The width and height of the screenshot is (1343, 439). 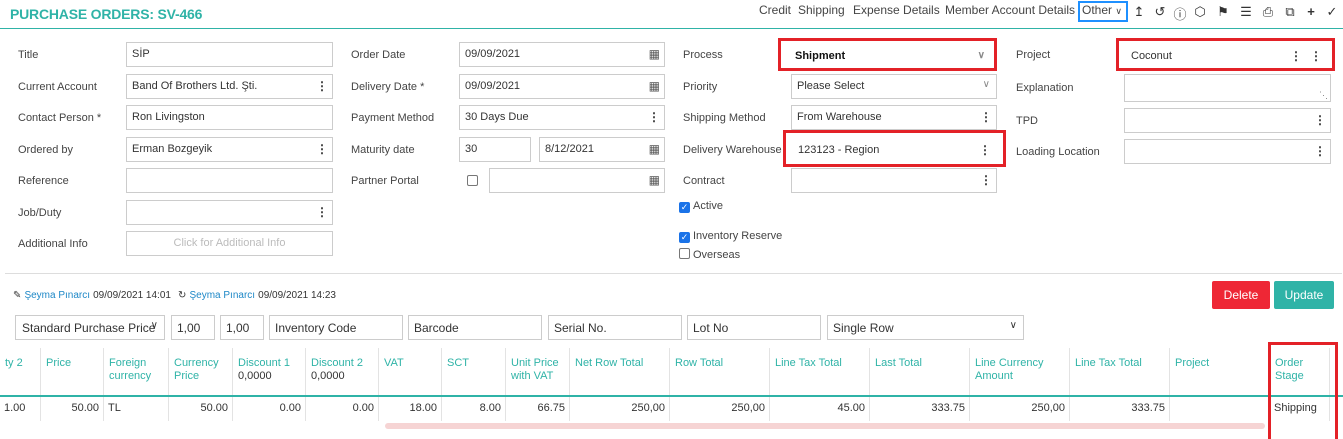 What do you see at coordinates (1160, 12) in the screenshot?
I see `history-icon: ↺` at bounding box center [1160, 12].